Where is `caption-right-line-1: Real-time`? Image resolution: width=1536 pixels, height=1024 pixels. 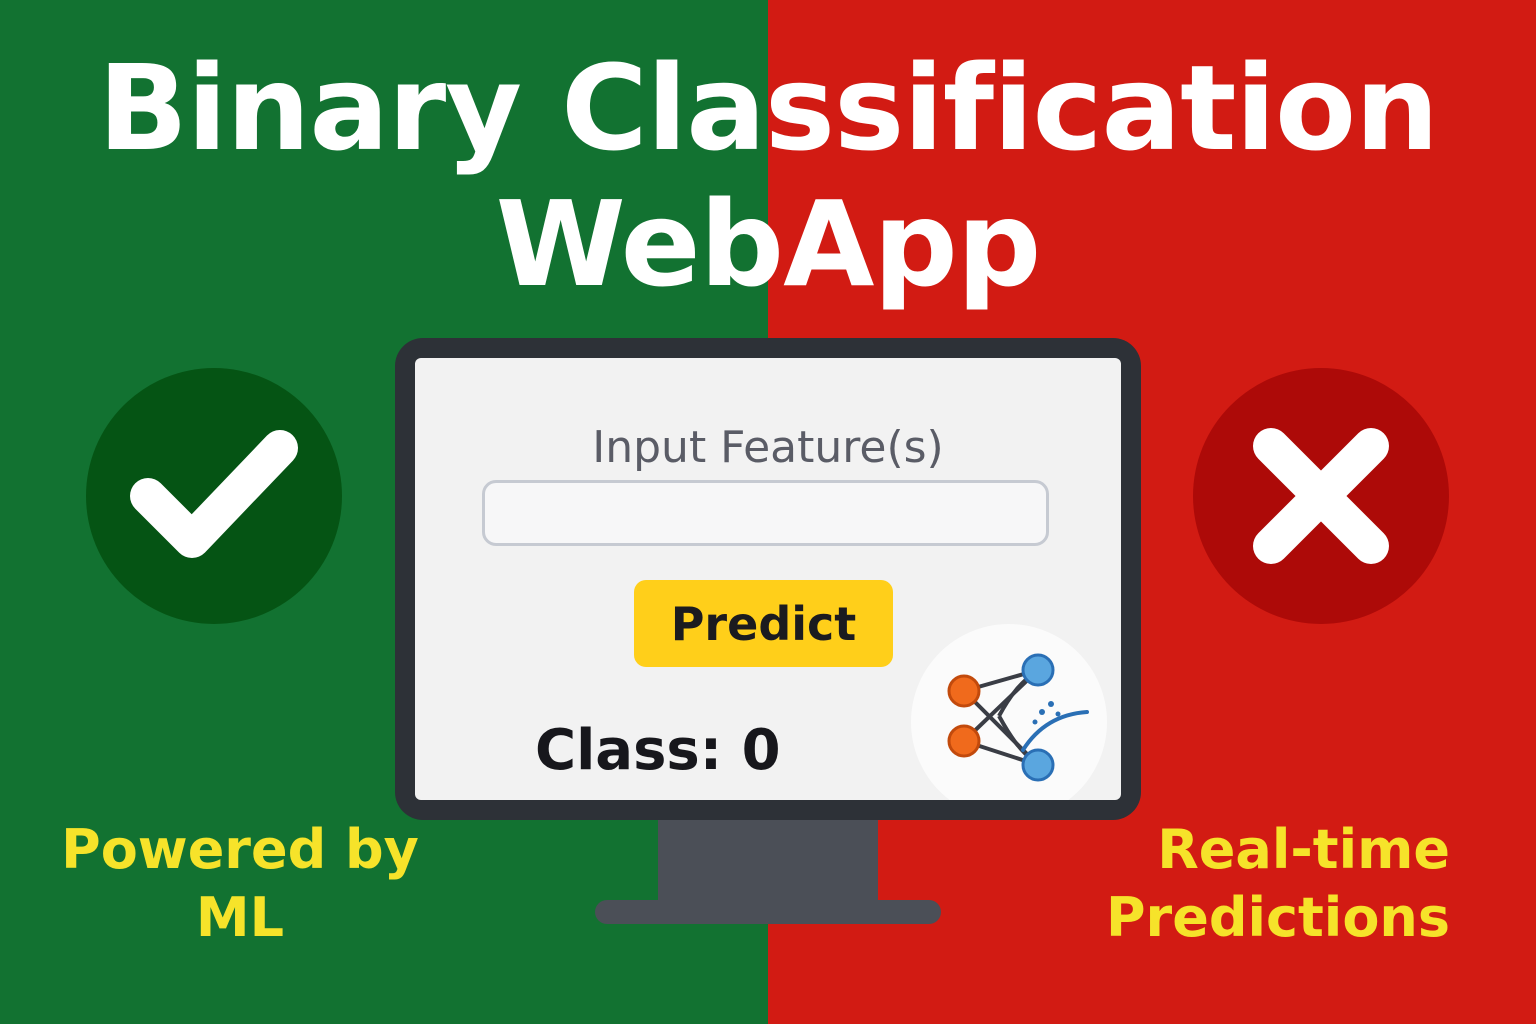 caption-right-line-1: Real-time is located at coordinates (1303, 849).